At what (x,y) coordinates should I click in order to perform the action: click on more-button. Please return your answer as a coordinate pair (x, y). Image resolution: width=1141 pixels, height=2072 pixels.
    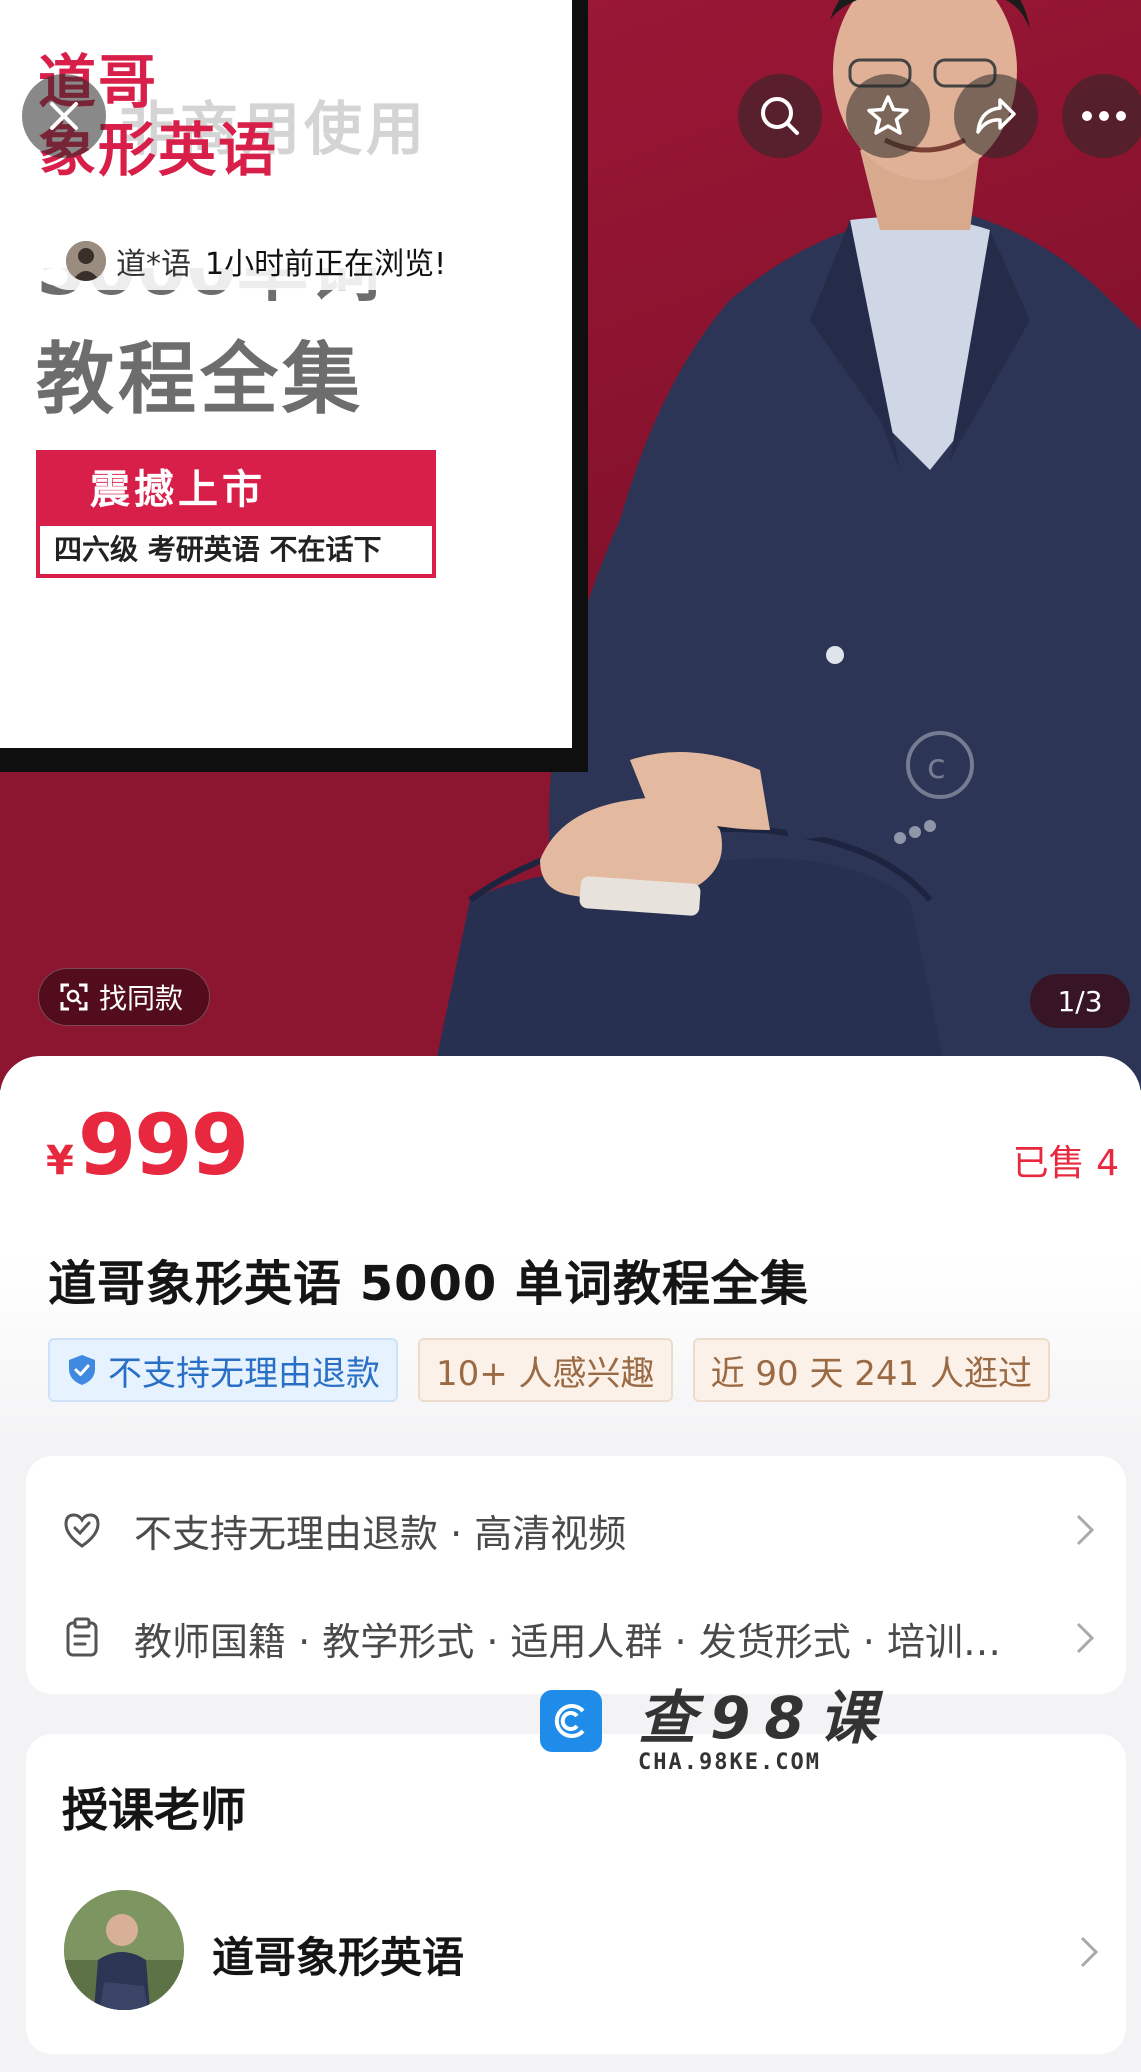
    Looking at the image, I should click on (1101, 116).